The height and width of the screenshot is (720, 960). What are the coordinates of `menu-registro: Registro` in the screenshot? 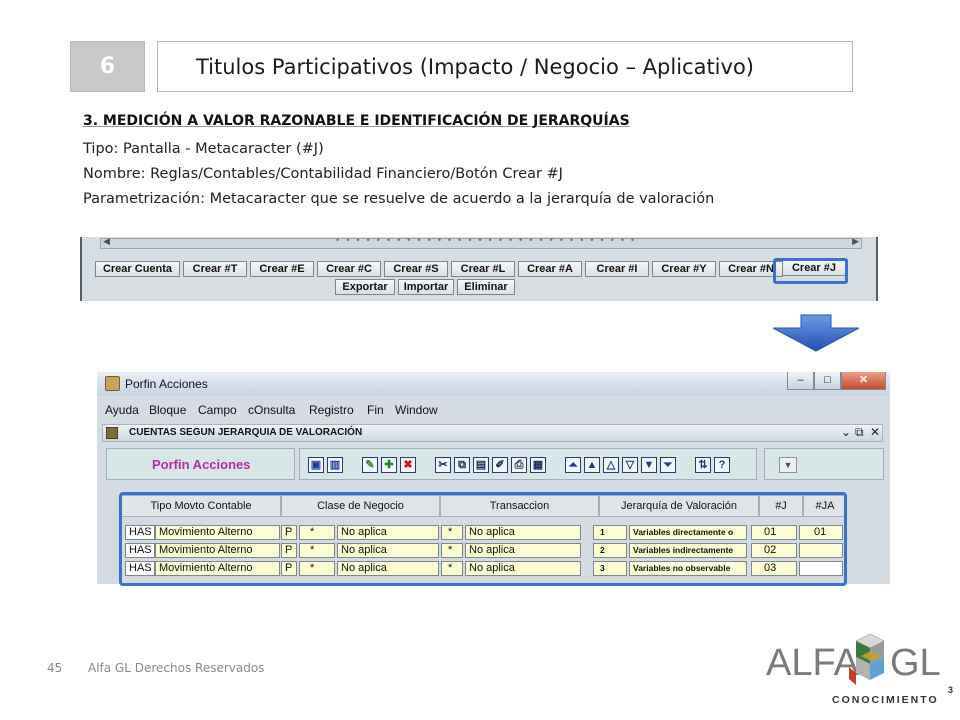 It's located at (331, 410).